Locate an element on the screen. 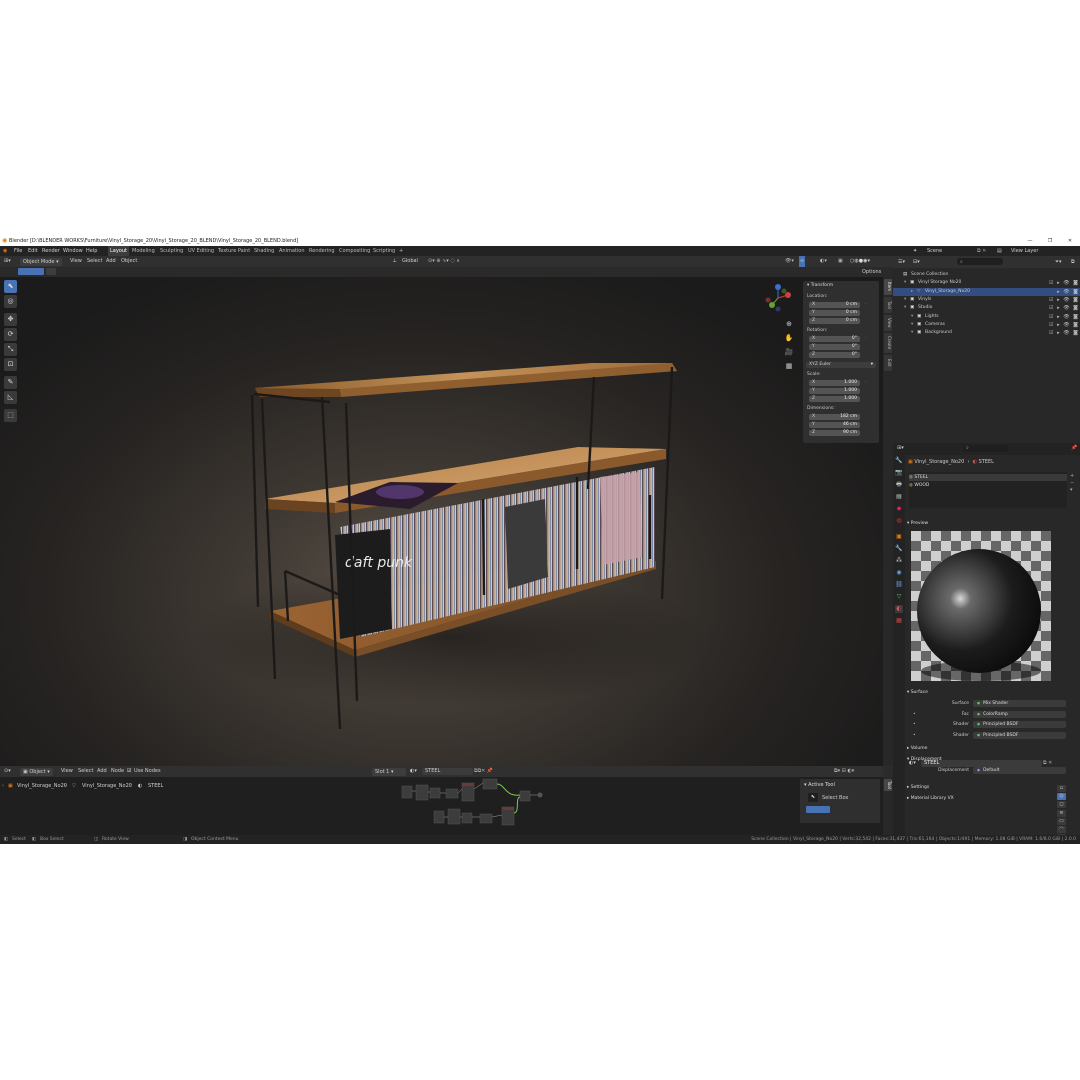  node-material-name-field: STEEL is located at coordinates (447, 771).